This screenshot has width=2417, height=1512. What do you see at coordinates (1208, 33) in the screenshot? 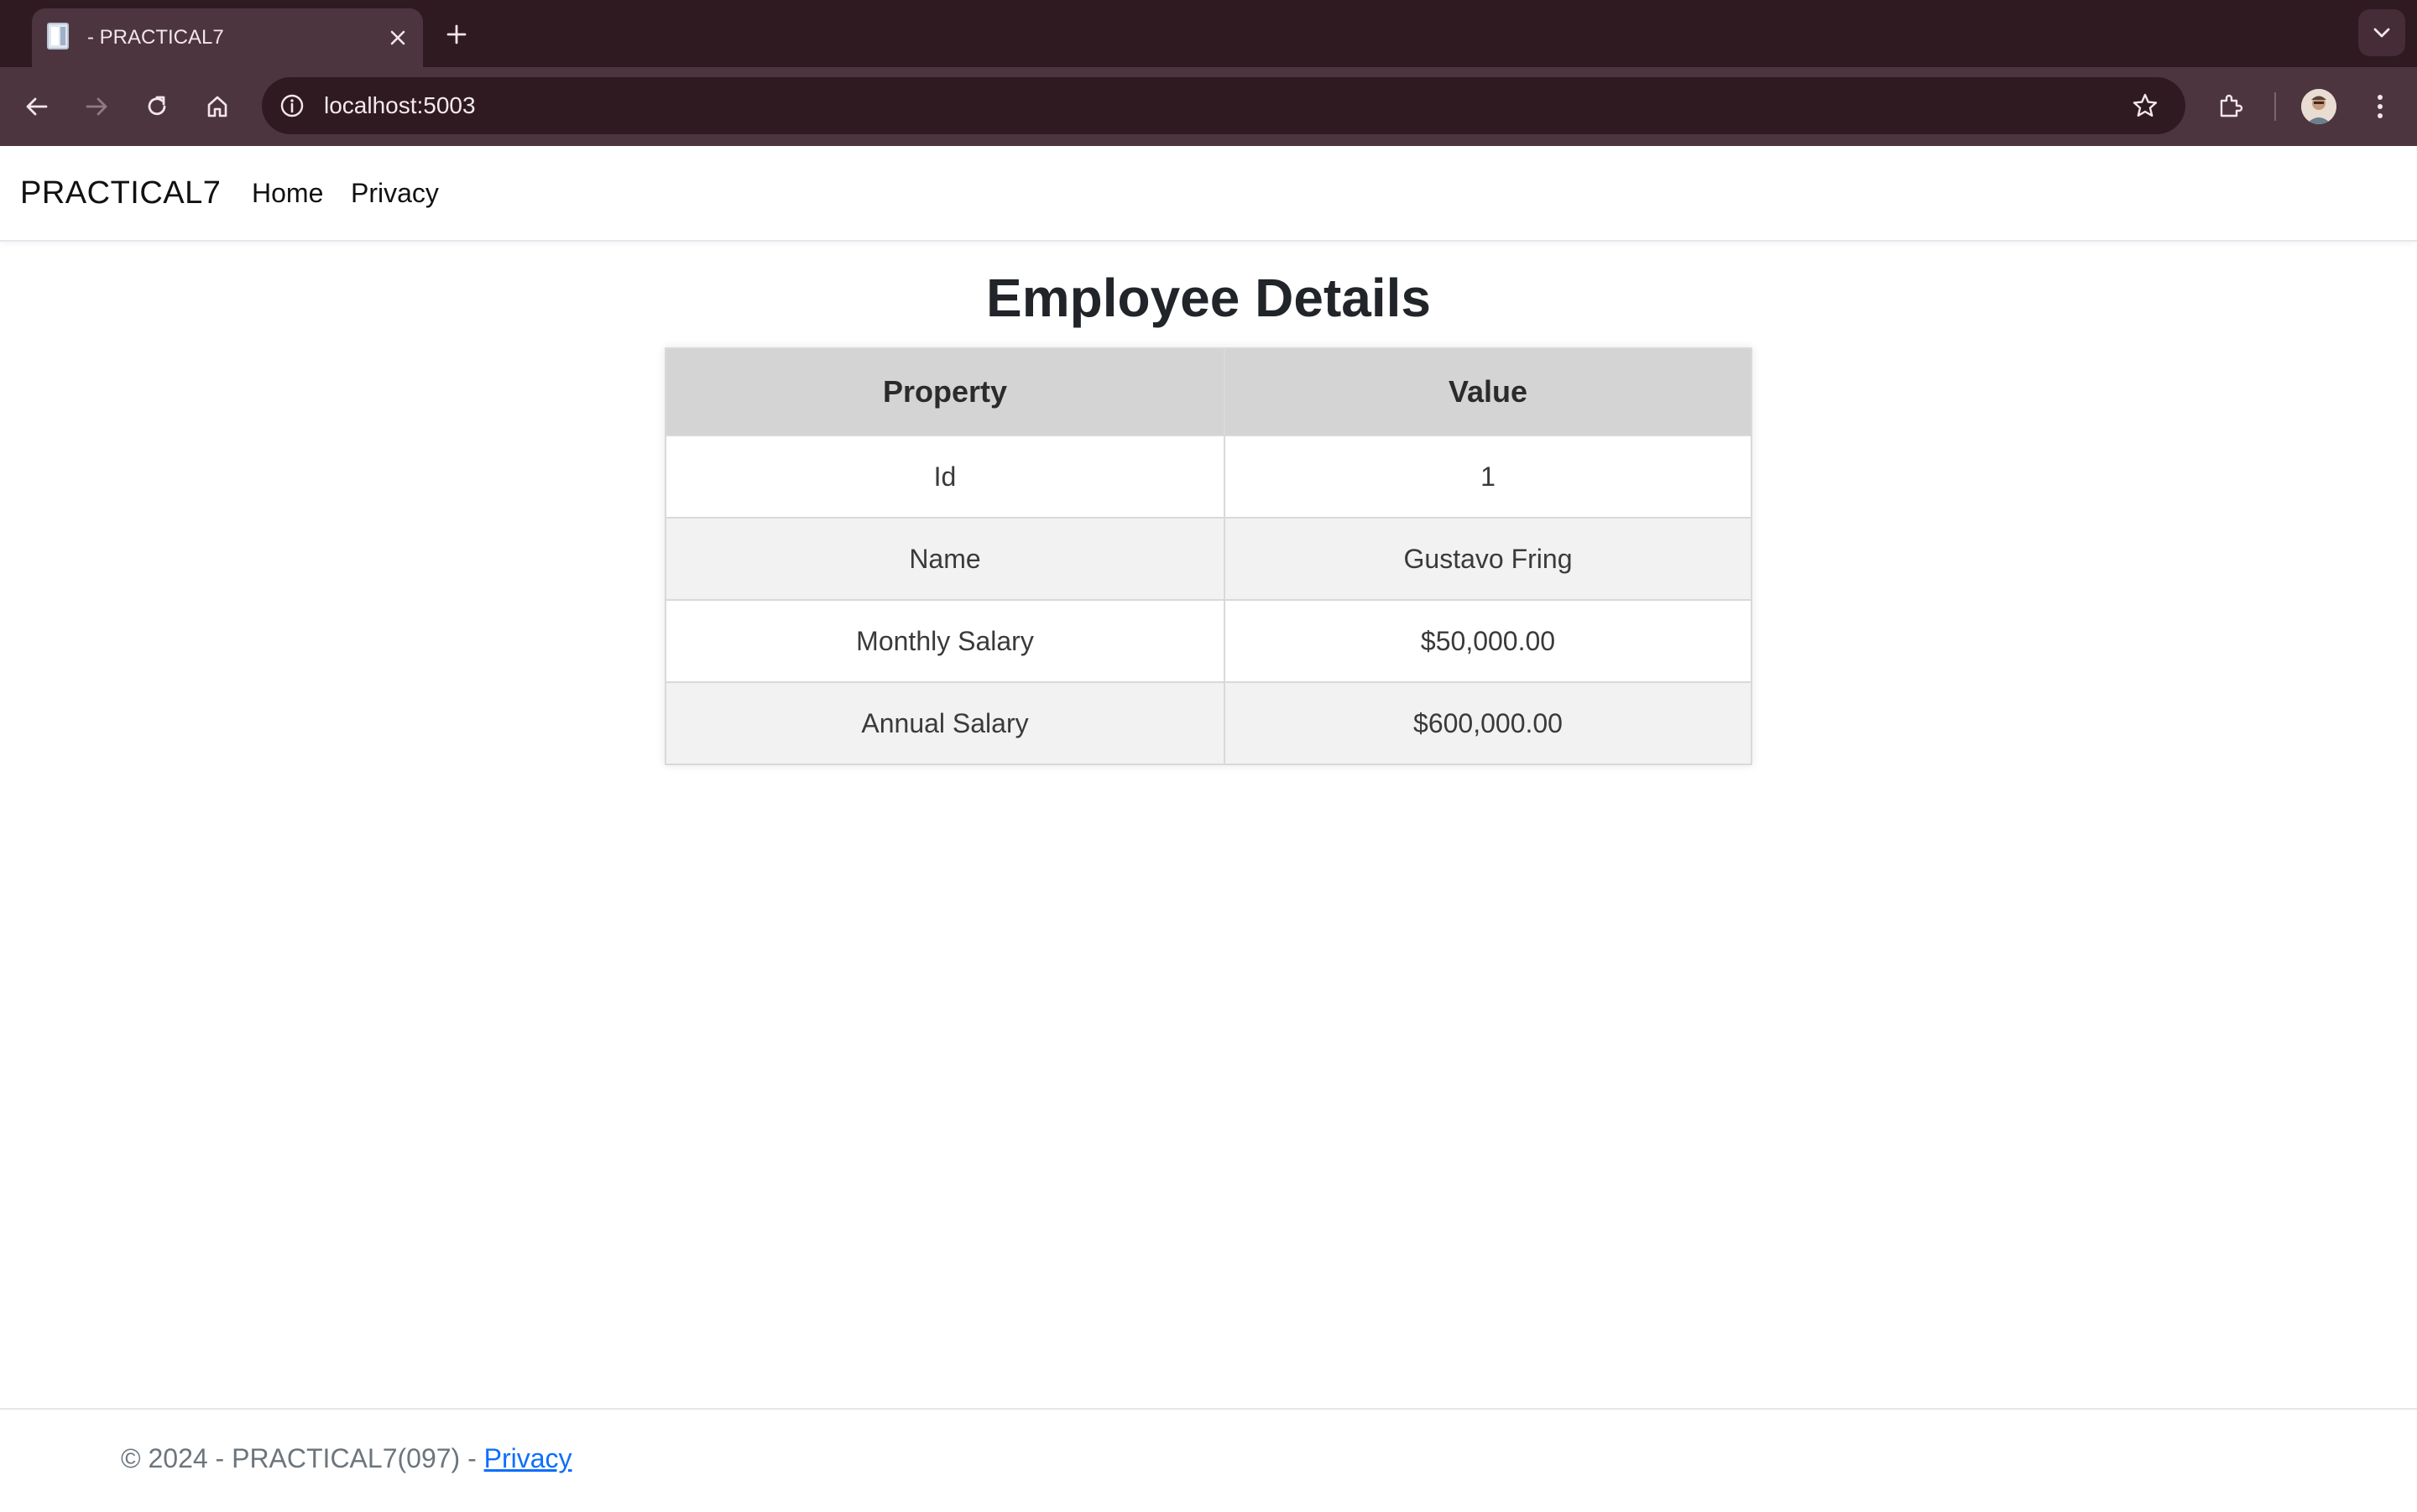
I see `browser-tab-strip: - PRACTICAL7` at bounding box center [1208, 33].